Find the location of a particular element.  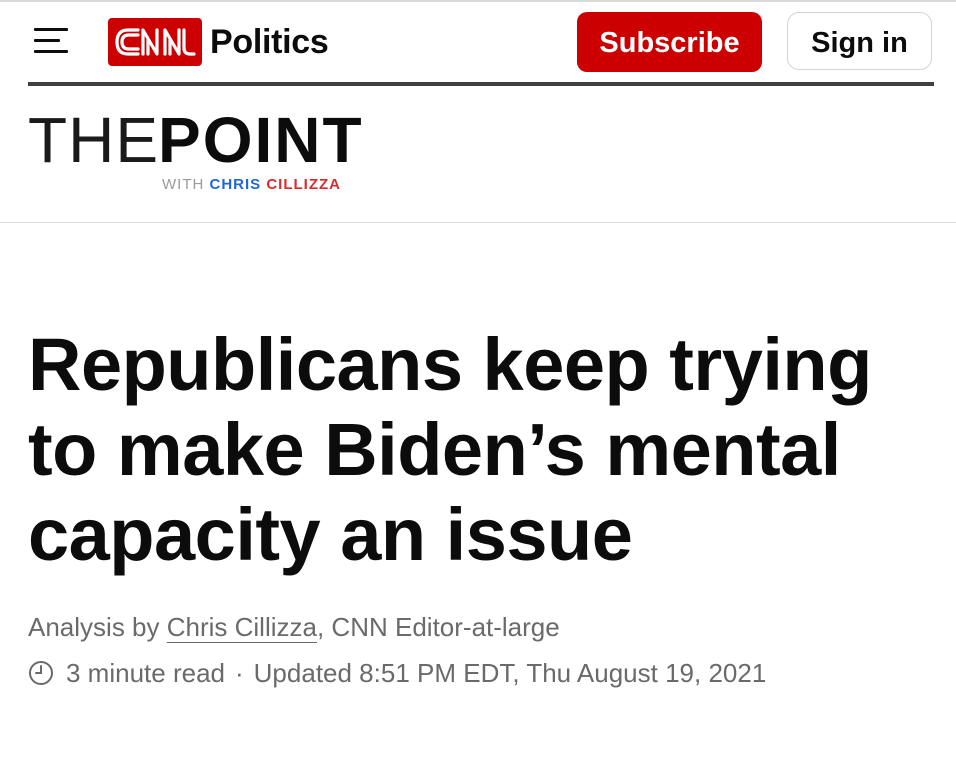

sign-in-button: Sign in is located at coordinates (859, 41).